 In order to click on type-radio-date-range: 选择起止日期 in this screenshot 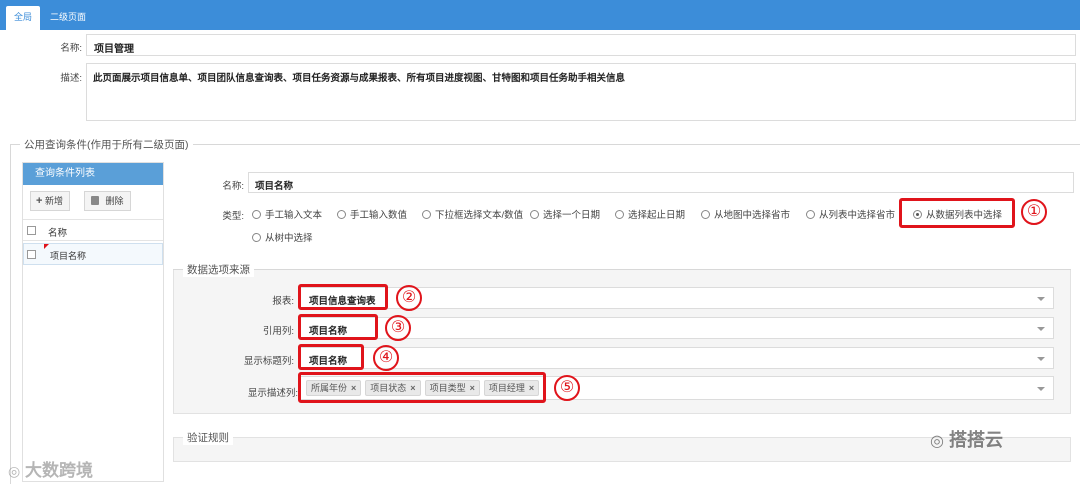, I will do `click(650, 214)`.